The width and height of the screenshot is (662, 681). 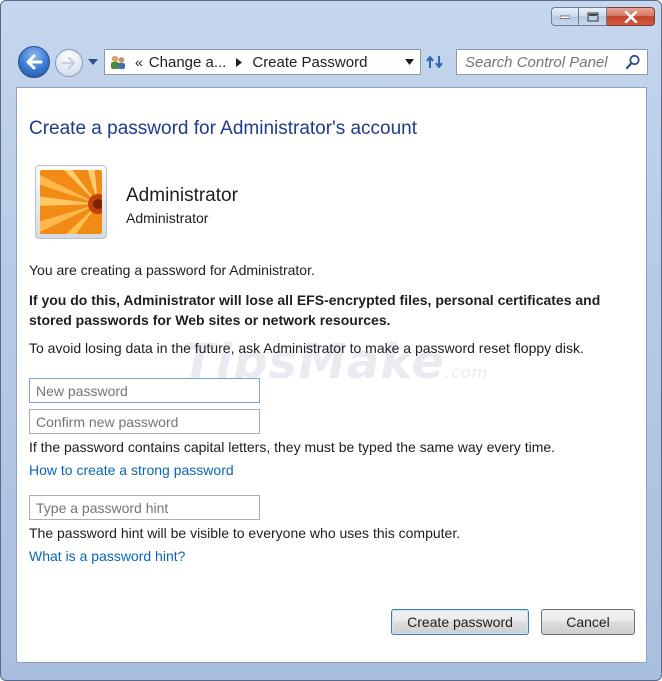 I want to click on new-password-field, so click(x=144, y=390).